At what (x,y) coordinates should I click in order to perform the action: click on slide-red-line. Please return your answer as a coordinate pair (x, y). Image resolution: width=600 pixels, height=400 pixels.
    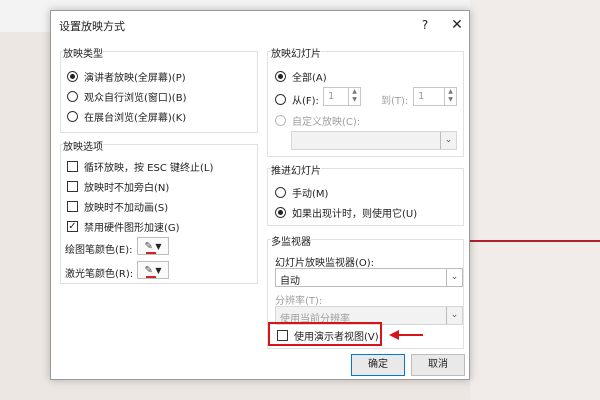
    Looking at the image, I should click on (535, 241).